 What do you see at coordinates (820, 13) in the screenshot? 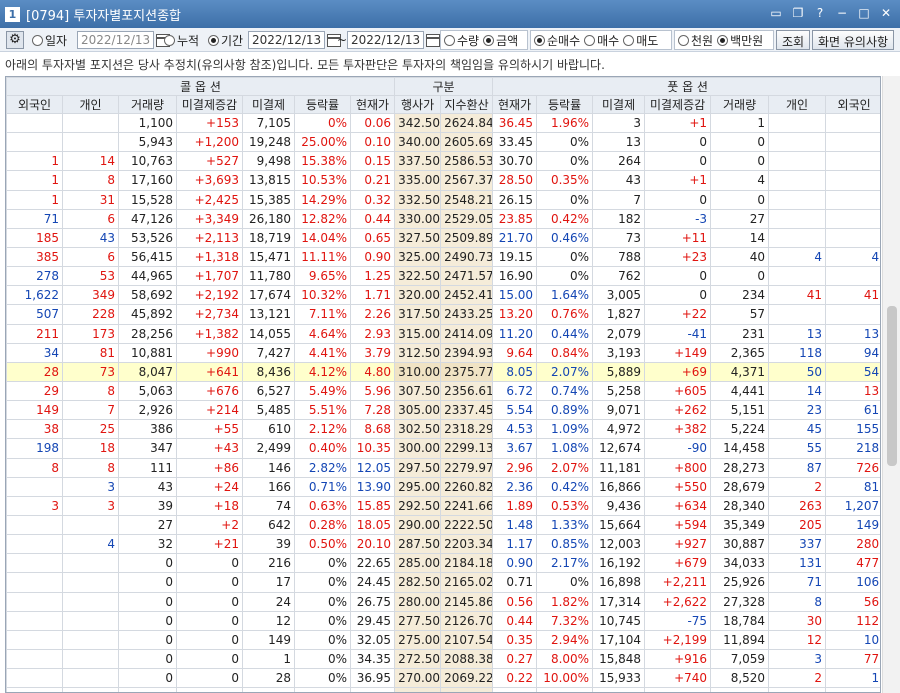
I see `help-icon: ?` at bounding box center [820, 13].